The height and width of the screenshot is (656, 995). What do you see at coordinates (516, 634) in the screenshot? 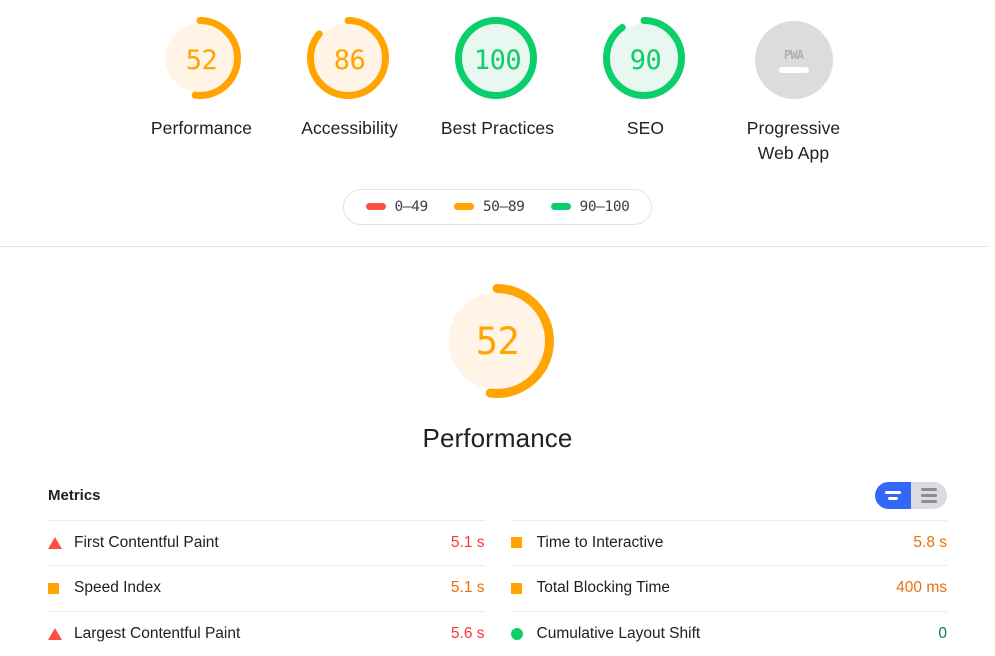
I see `pass-circle-icon` at bounding box center [516, 634].